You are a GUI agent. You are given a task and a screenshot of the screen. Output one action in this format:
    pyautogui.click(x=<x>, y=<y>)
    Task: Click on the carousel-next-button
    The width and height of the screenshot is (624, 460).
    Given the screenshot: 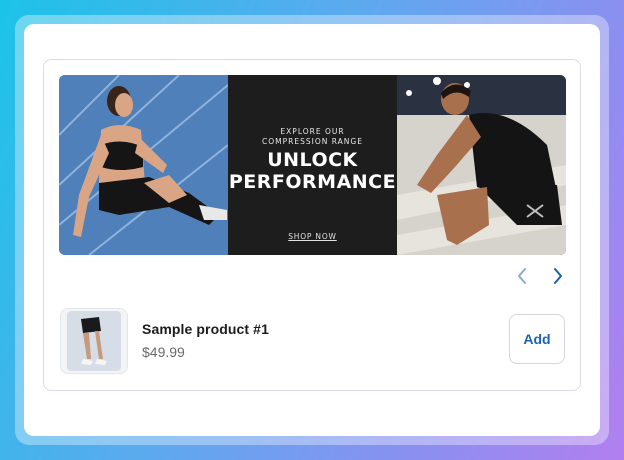 What is the action you would take?
    pyautogui.click(x=558, y=276)
    